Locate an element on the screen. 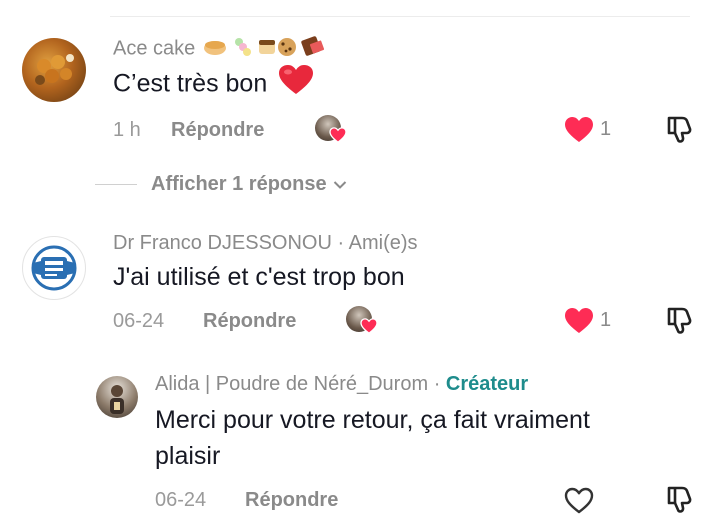 The width and height of the screenshot is (720, 519). creator-tag: Créateur is located at coordinates (487, 384).